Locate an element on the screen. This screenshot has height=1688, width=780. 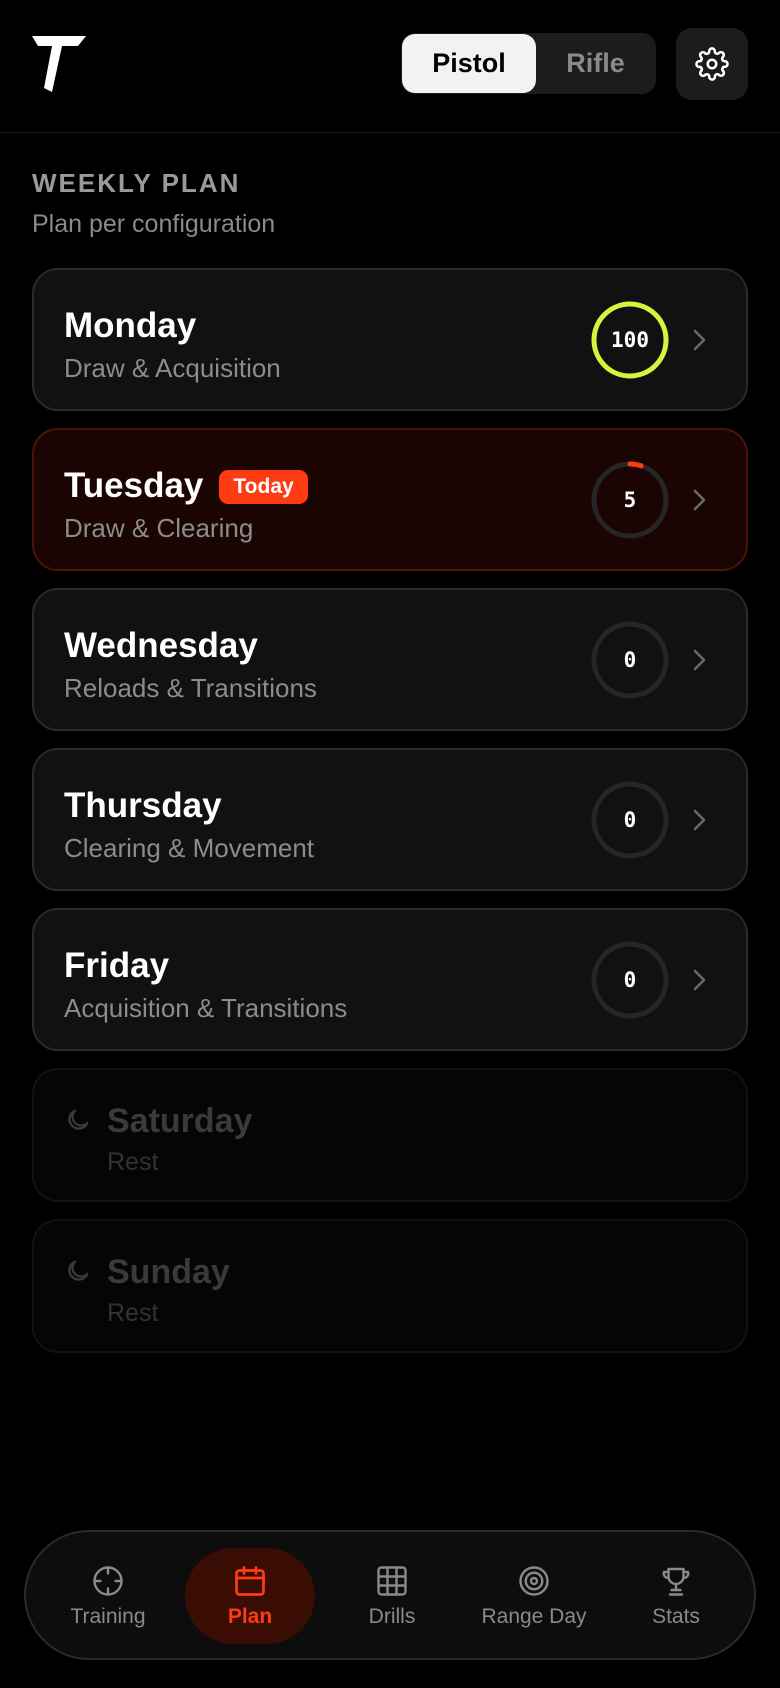
section-title: WEEKLY PLAN is located at coordinates (136, 183).